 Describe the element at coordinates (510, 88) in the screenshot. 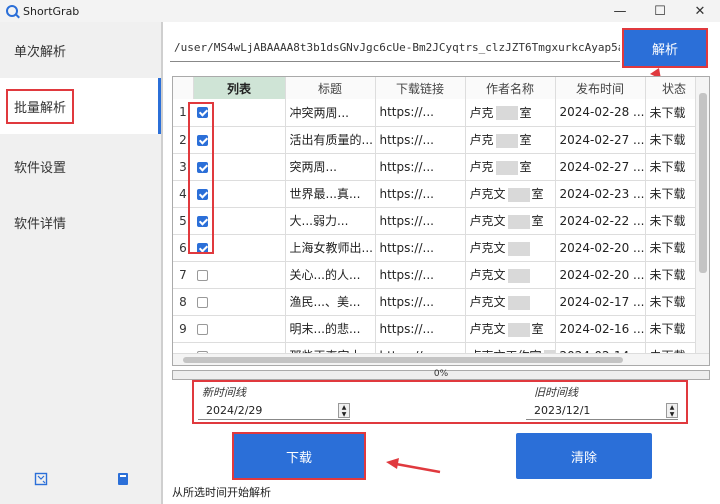

I see `header-author: 作者名称` at that location.